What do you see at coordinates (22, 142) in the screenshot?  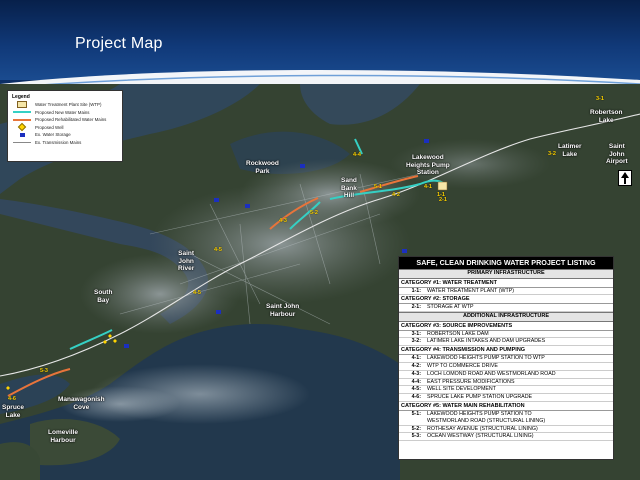 I see `transmission-line-icon` at bounding box center [22, 142].